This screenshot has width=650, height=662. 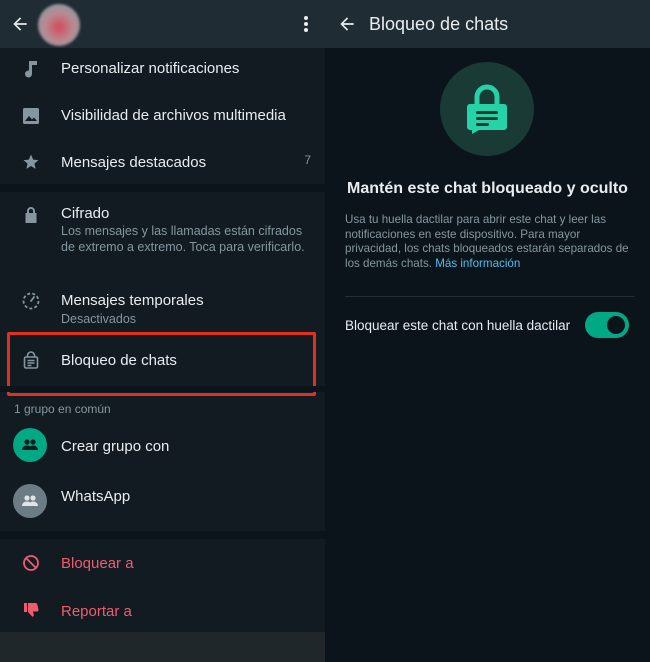 What do you see at coordinates (85, 213) in the screenshot?
I see `list-item-label: Cifrado` at bounding box center [85, 213].